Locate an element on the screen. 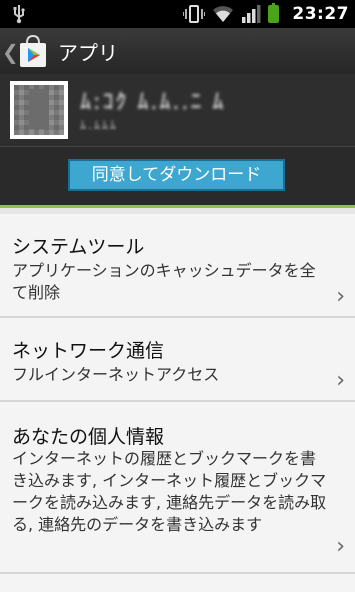  signal-icon is located at coordinates (251, 14).